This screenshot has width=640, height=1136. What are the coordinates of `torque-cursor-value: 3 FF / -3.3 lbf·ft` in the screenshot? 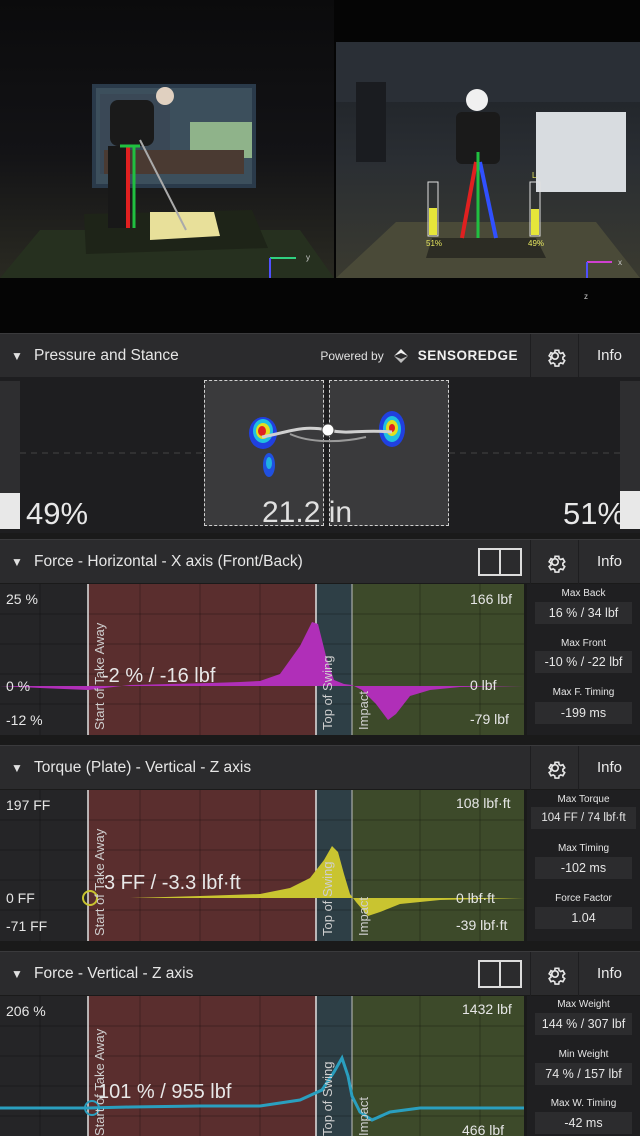 It's located at (172, 883).